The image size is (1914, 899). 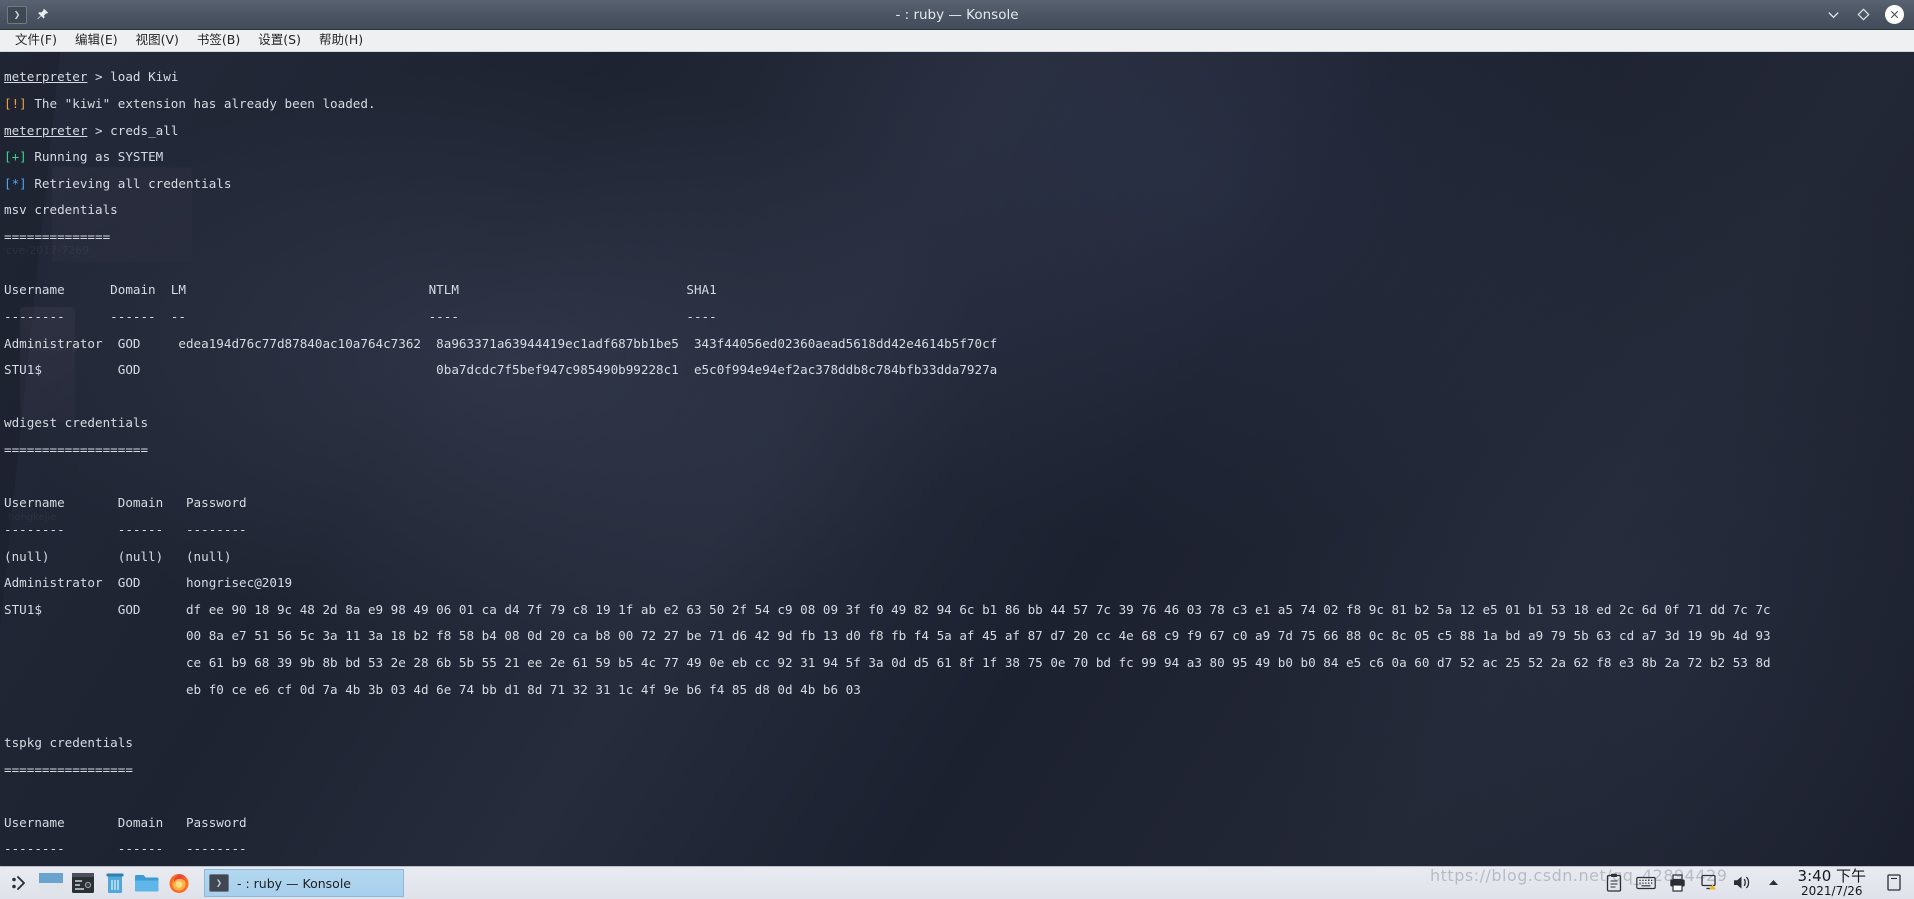 What do you see at coordinates (125, 849) in the screenshot?
I see `table-underline-tspkg: -------- ------ --------` at bounding box center [125, 849].